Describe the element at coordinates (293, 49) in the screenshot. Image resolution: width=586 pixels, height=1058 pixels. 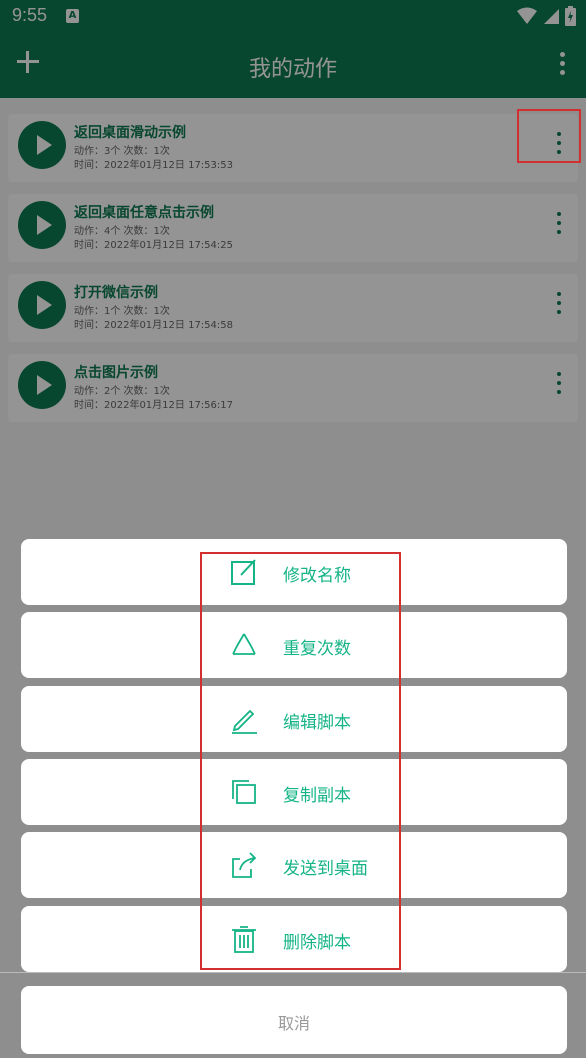
I see `scrim-top` at that location.